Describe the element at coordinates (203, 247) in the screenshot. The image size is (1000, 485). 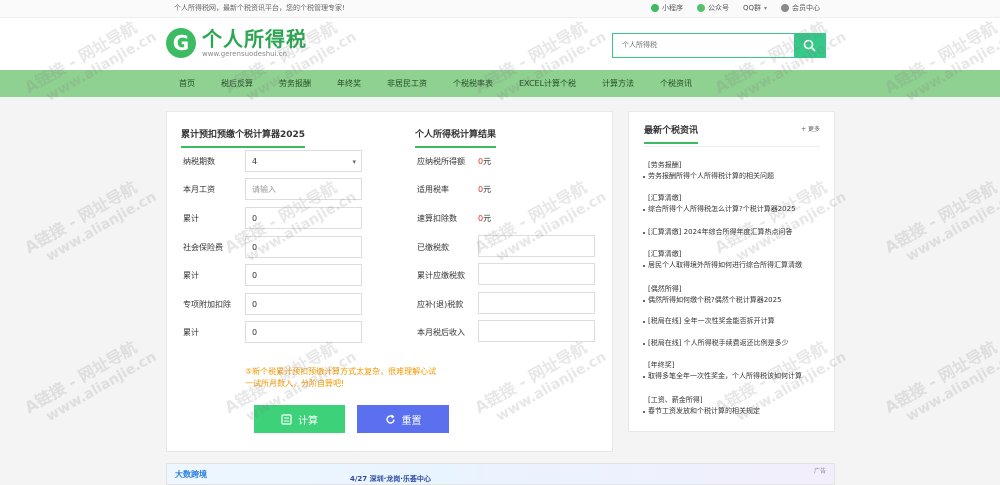
I see `calc-field-label: 社会保险费` at that location.